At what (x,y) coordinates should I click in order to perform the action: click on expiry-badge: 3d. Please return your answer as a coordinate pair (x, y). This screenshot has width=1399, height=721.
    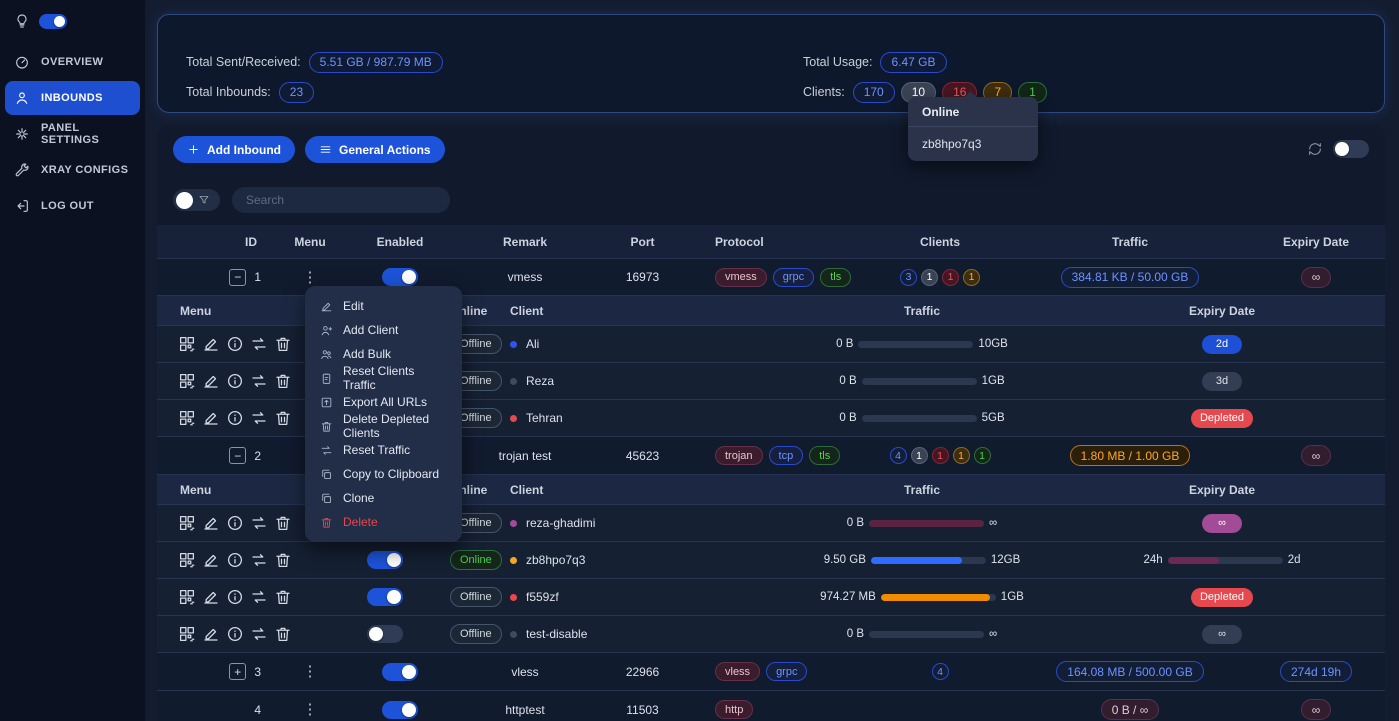
    Looking at the image, I should click on (1222, 381).